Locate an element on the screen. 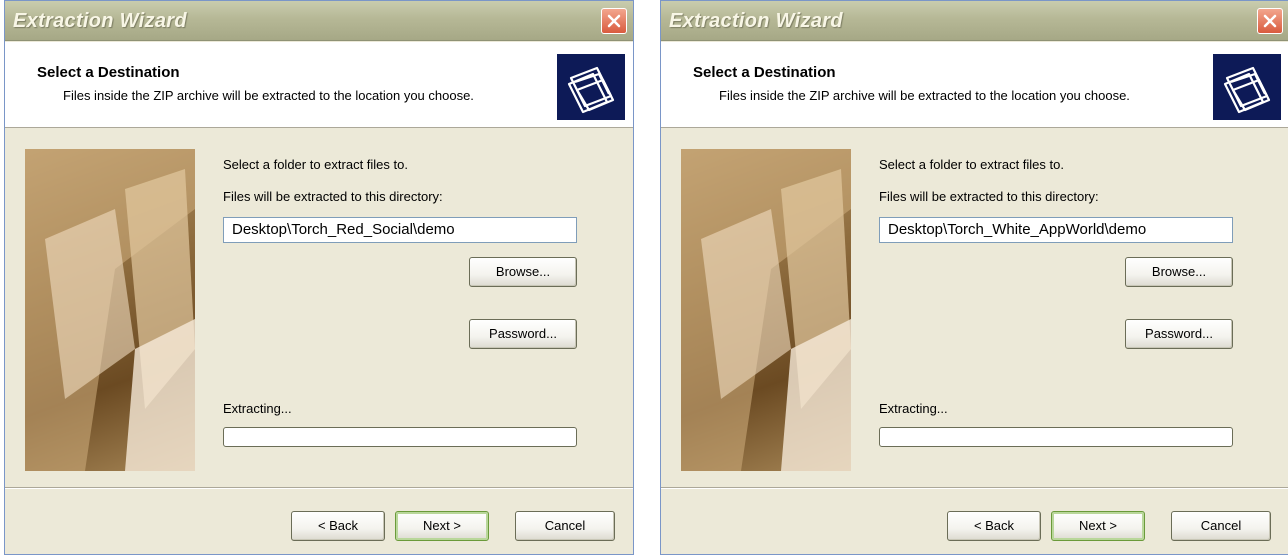  directory-input: Desktop\Torch_White_AppWorld\demo is located at coordinates (1056, 230).